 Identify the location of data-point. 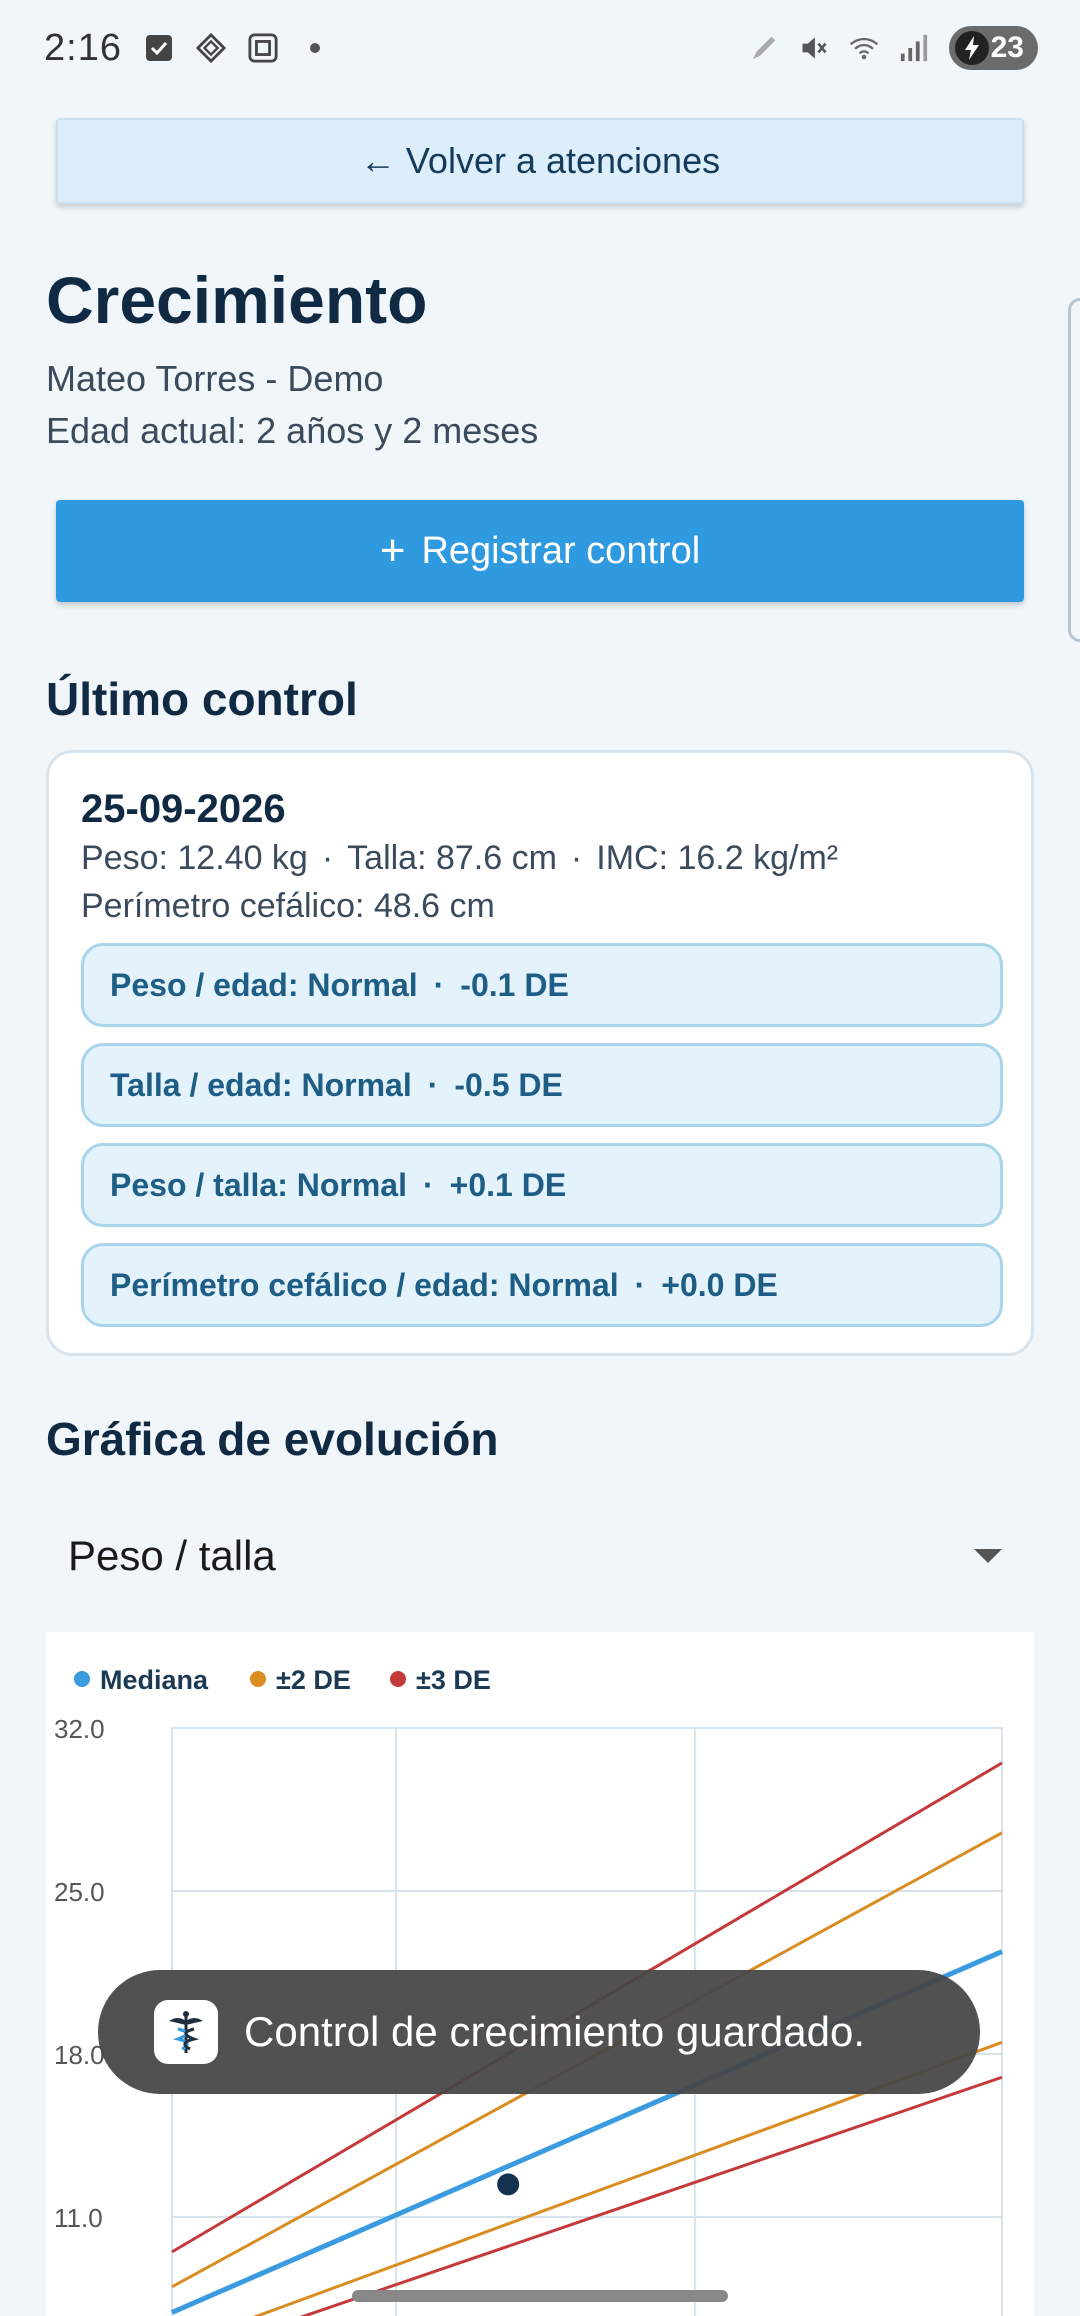
(508, 2184).